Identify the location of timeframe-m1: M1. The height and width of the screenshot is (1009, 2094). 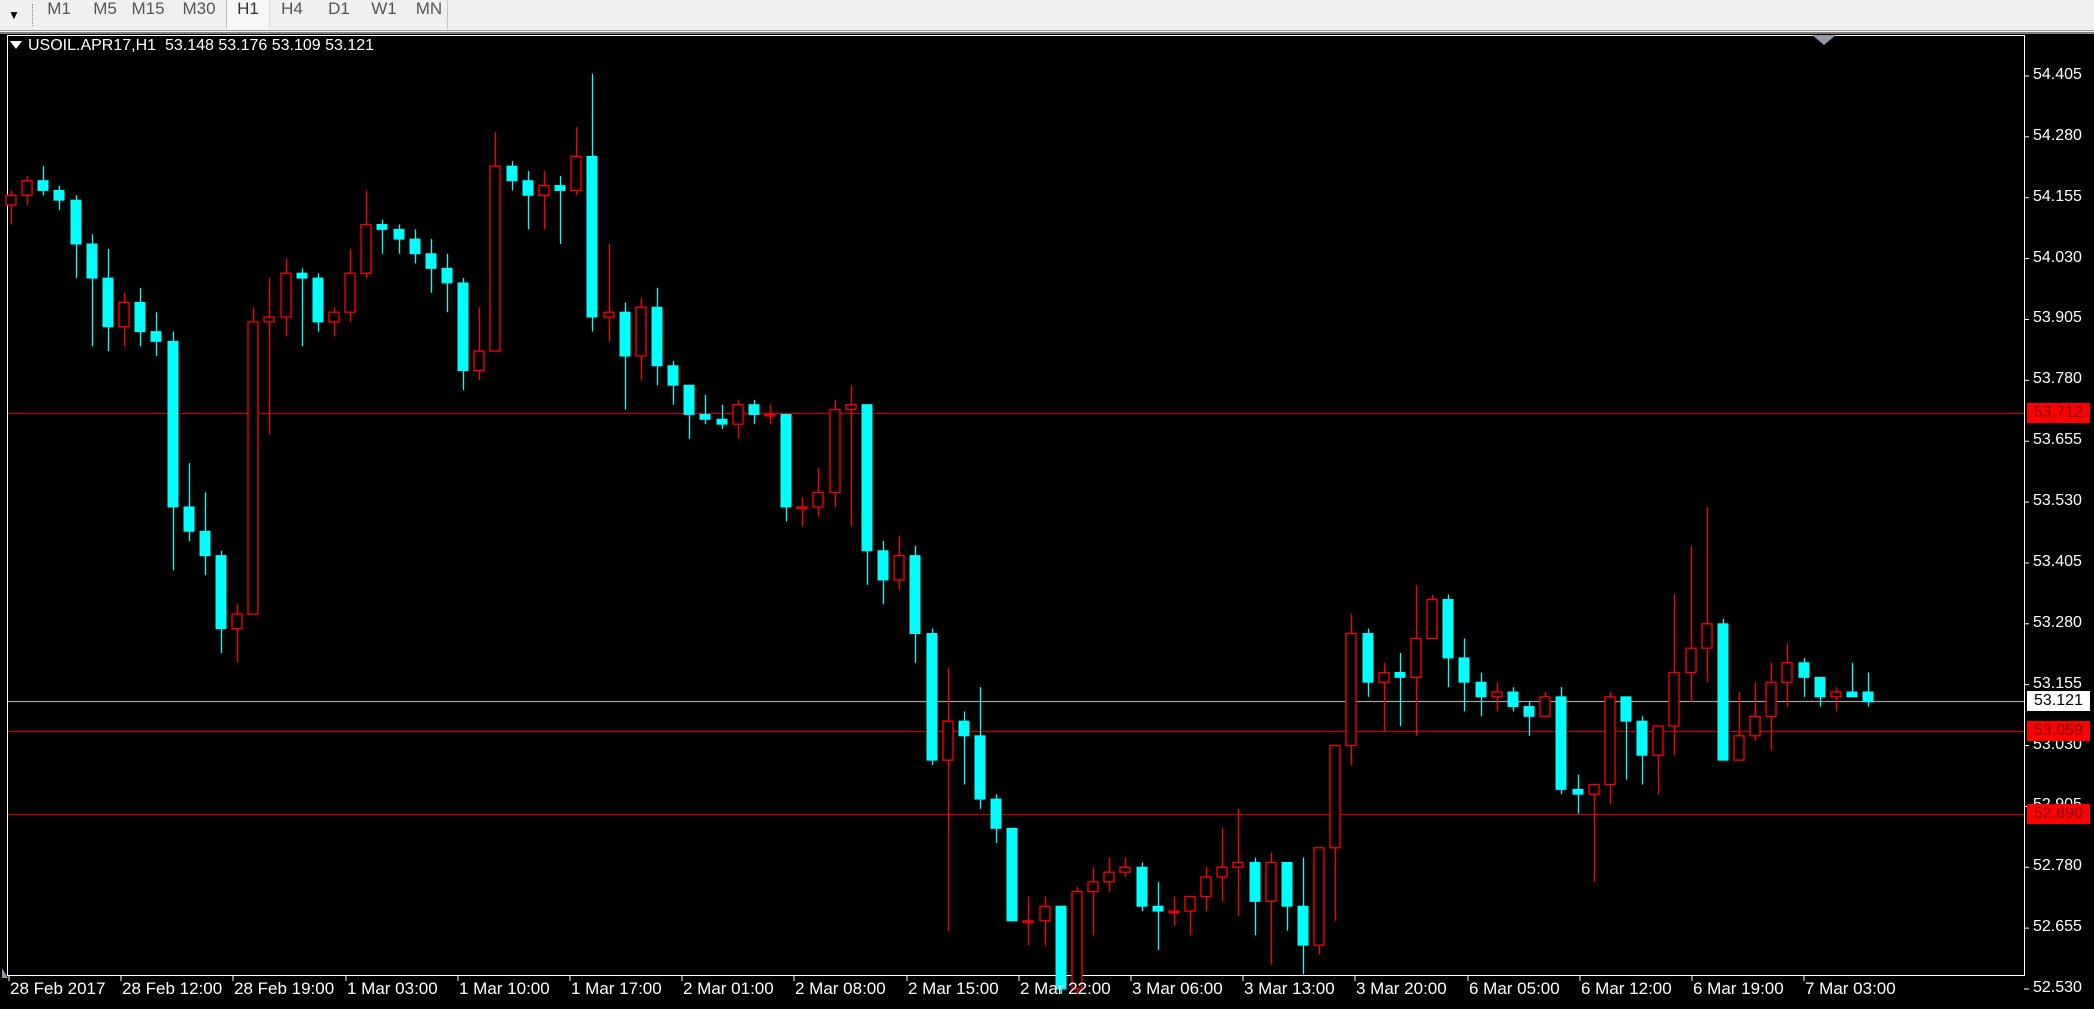
(59, 14).